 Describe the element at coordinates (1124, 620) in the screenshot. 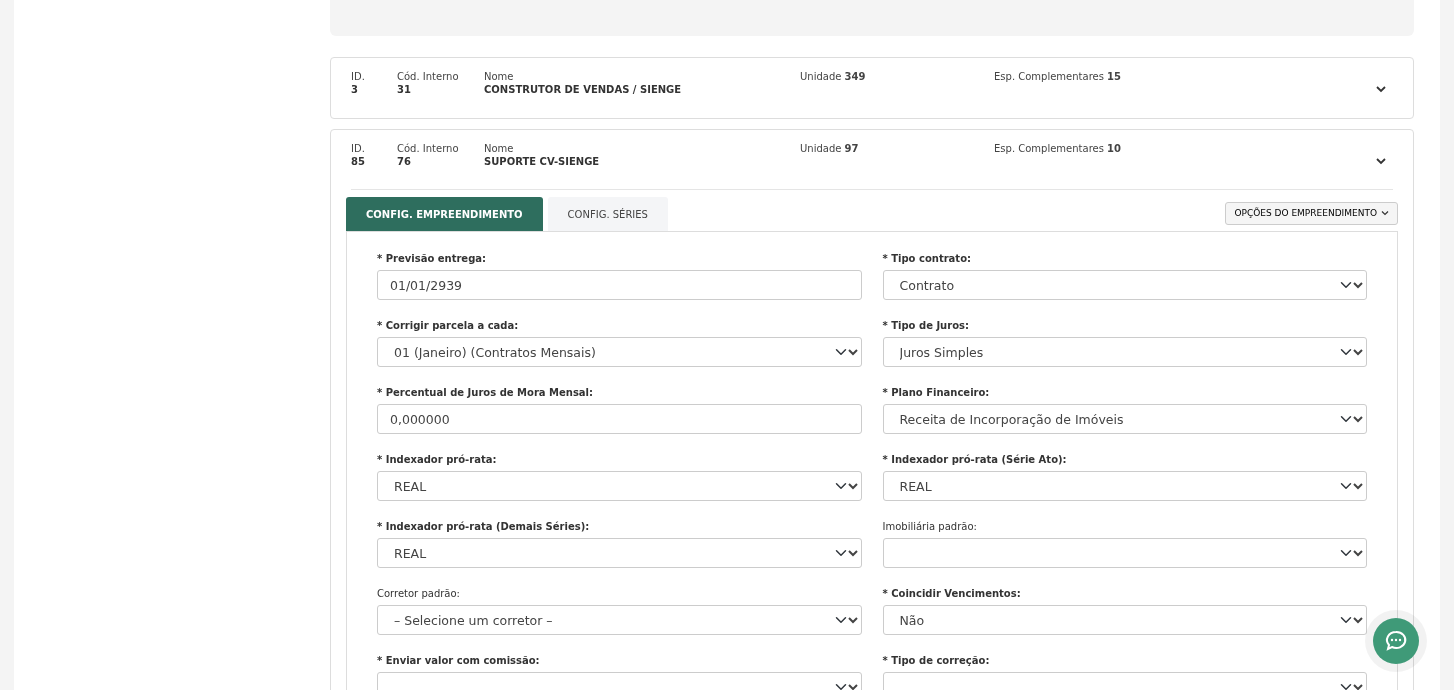

I see `select-field: Não` at that location.